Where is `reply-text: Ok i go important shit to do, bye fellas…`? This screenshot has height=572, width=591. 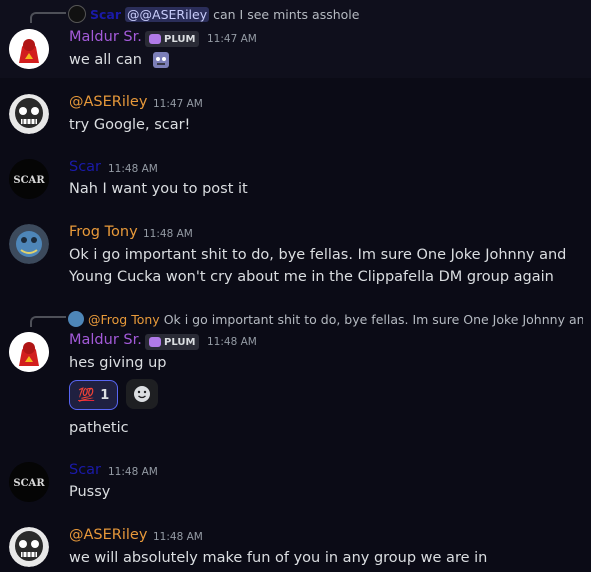 reply-text: Ok i go important shit to do, bye fellas… is located at coordinates (373, 319).